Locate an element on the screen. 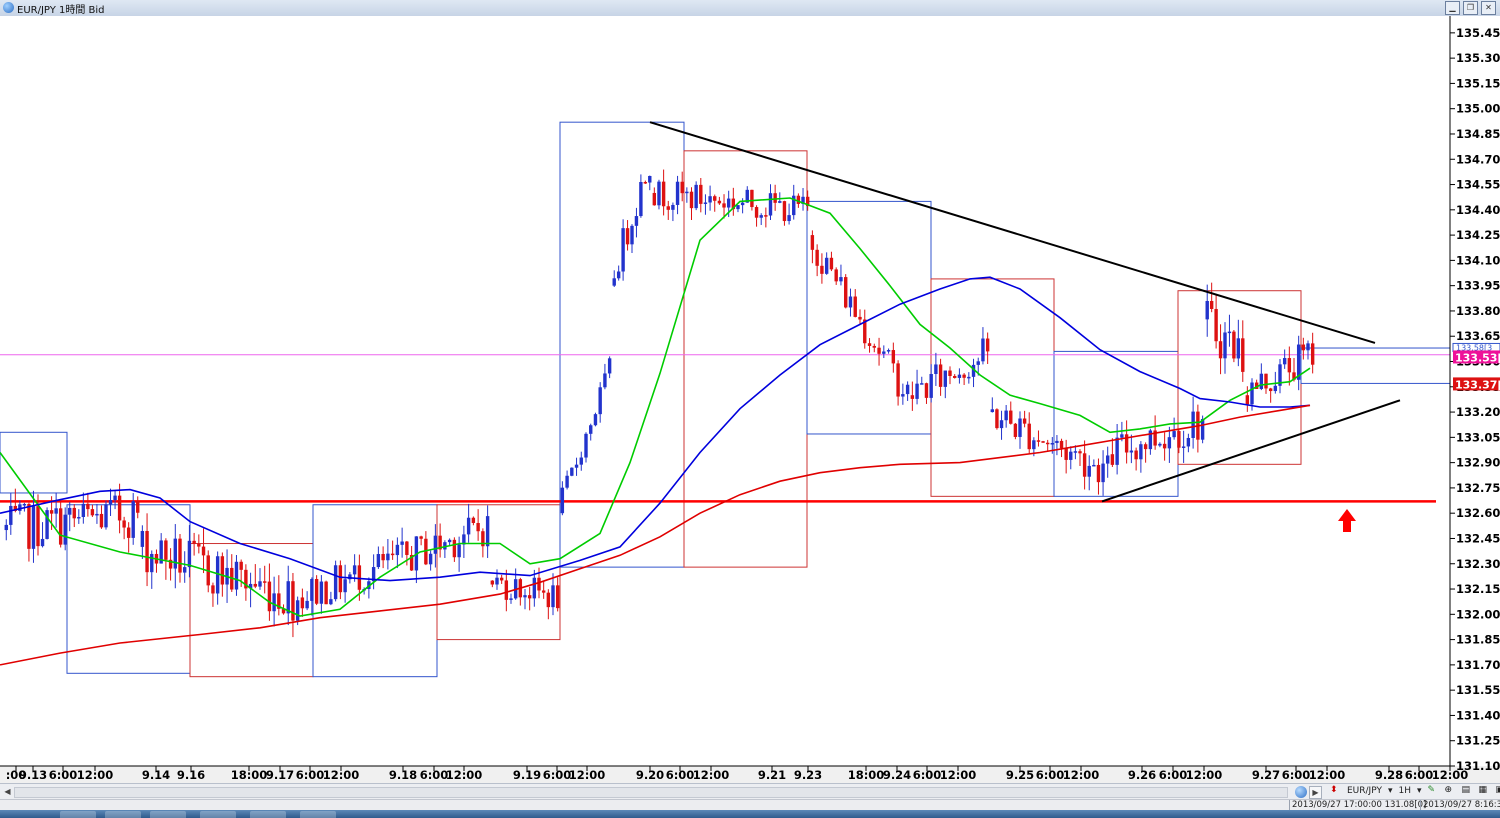 Image resolution: width=1500 pixels, height=818 pixels. time-tick-label: 9.28 is located at coordinates (1389, 775).